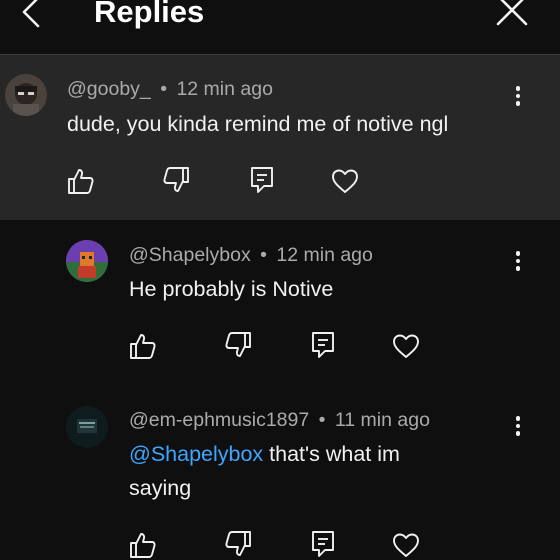 Image resolution: width=560 pixels, height=560 pixels. Describe the element at coordinates (258, 124) in the screenshot. I see `comment-text: dude, you kinda remind me of notive ngl` at that location.